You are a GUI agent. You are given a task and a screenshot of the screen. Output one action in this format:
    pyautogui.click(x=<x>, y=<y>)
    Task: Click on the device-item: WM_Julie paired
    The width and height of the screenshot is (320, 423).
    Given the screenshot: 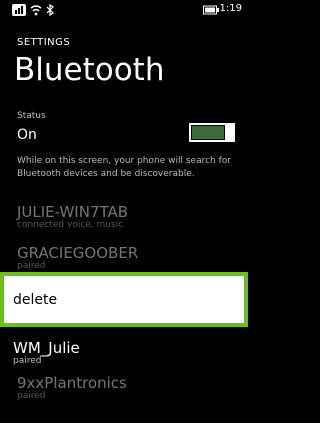 What is the action you would take?
    pyautogui.click(x=46, y=352)
    